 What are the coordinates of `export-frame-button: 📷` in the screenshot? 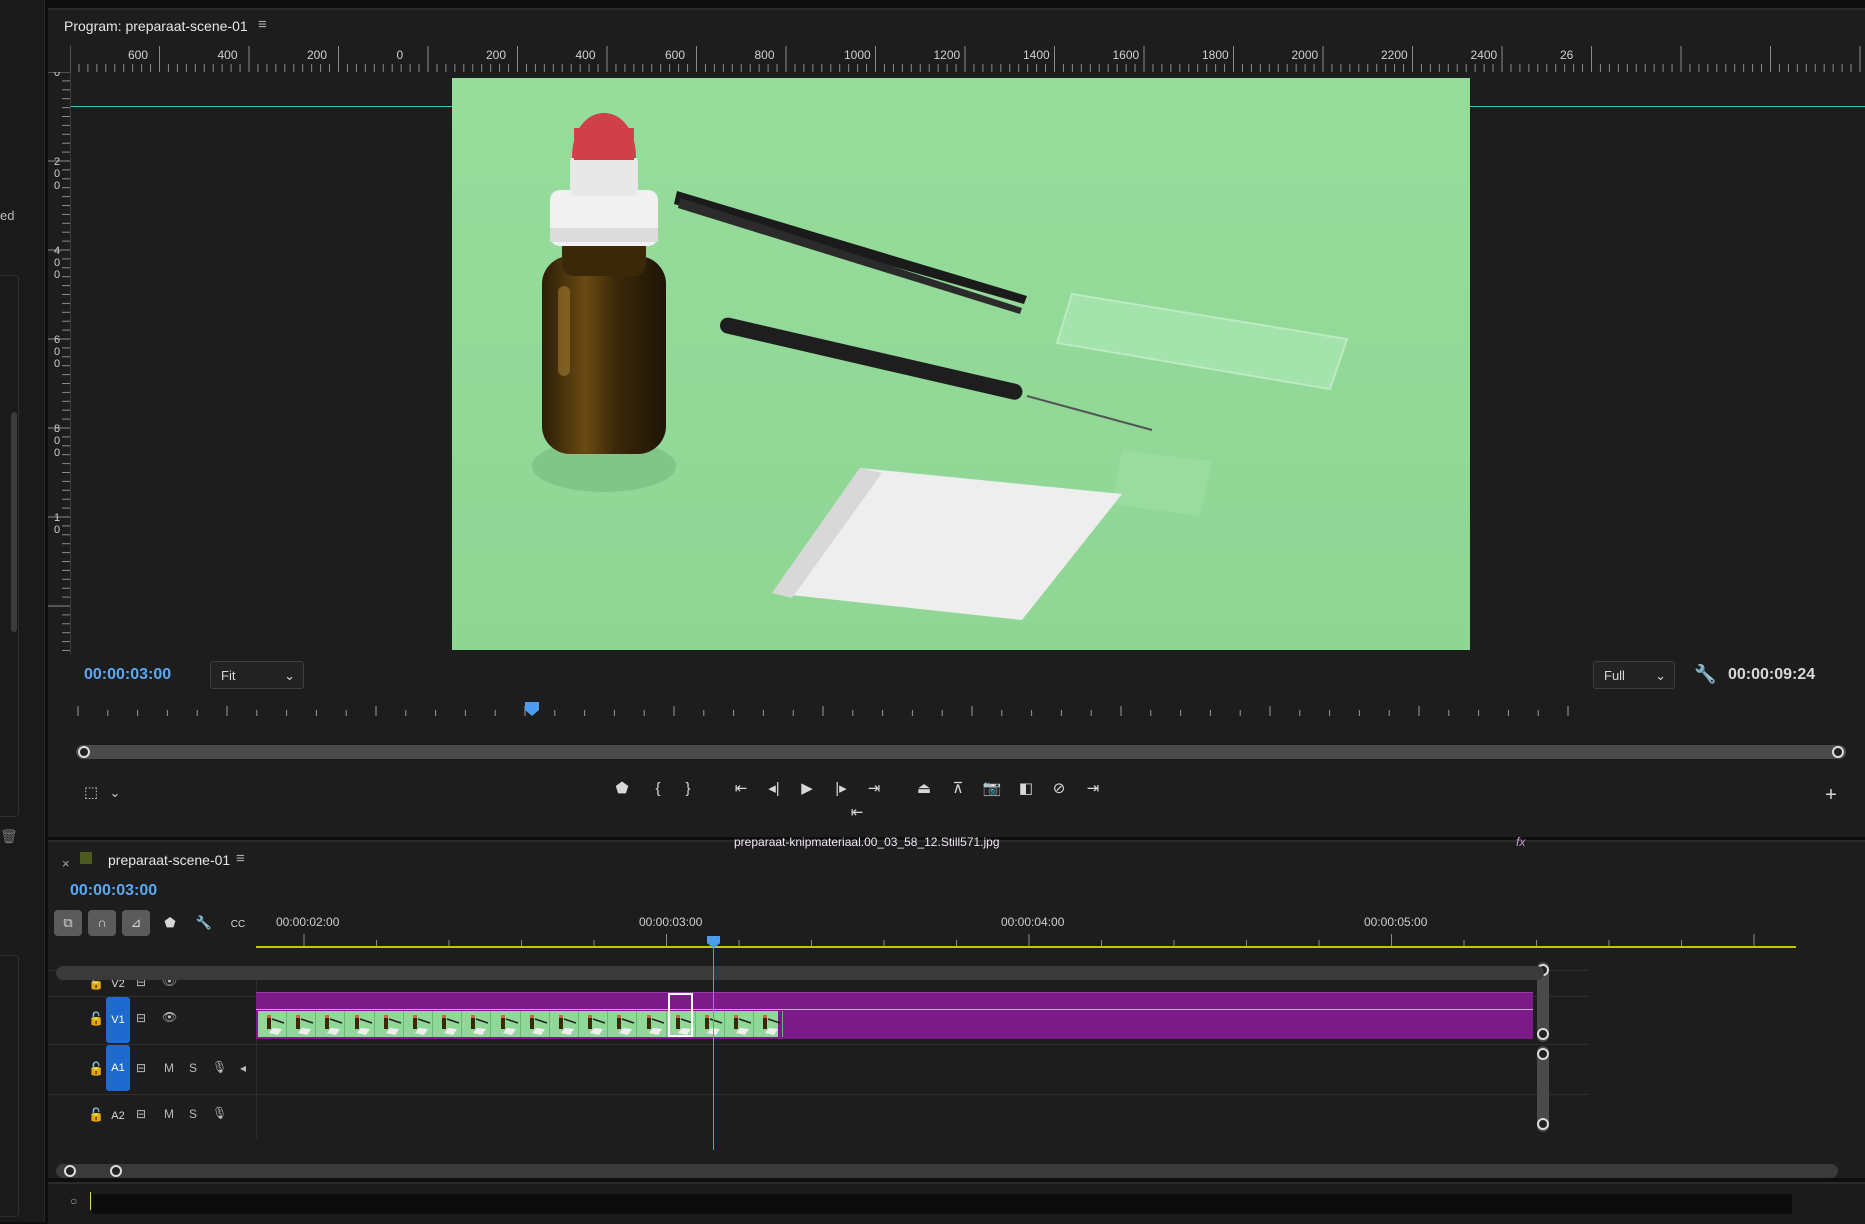 It's located at (992, 789).